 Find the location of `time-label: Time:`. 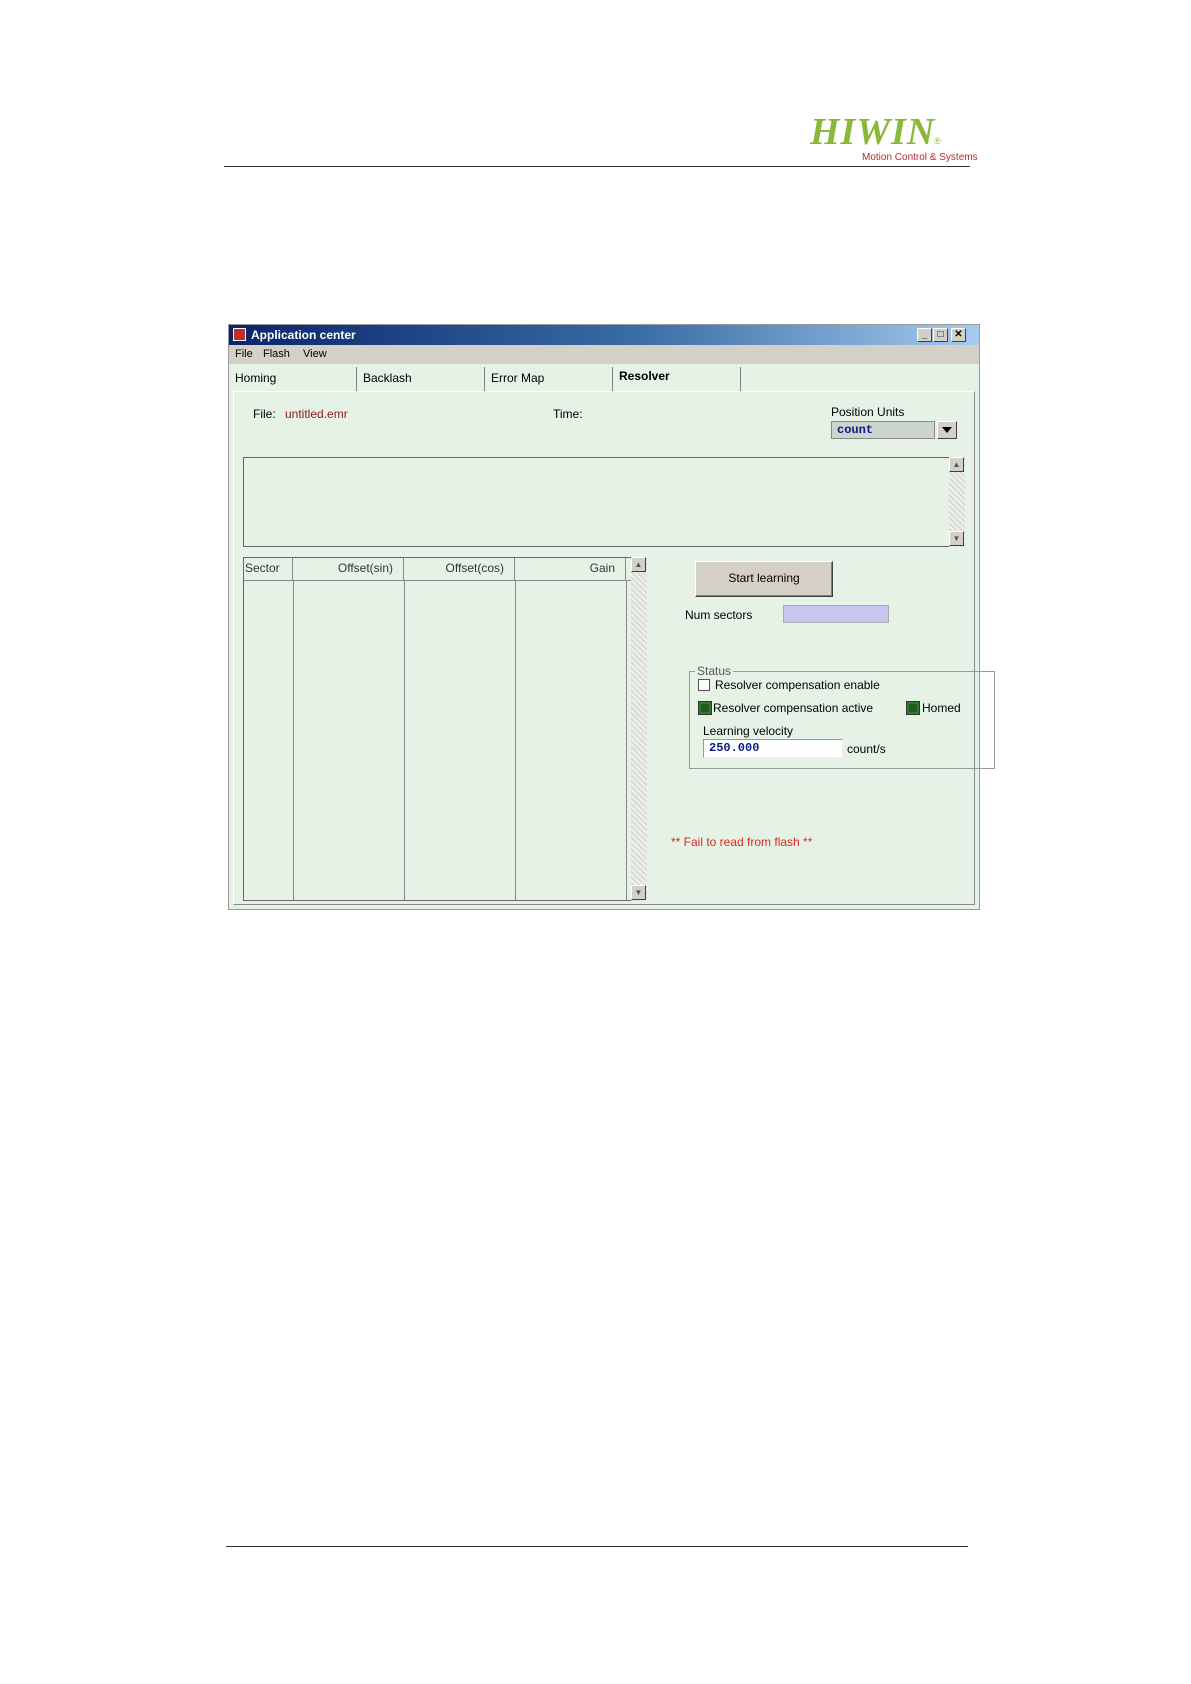

time-label: Time: is located at coordinates (568, 414).